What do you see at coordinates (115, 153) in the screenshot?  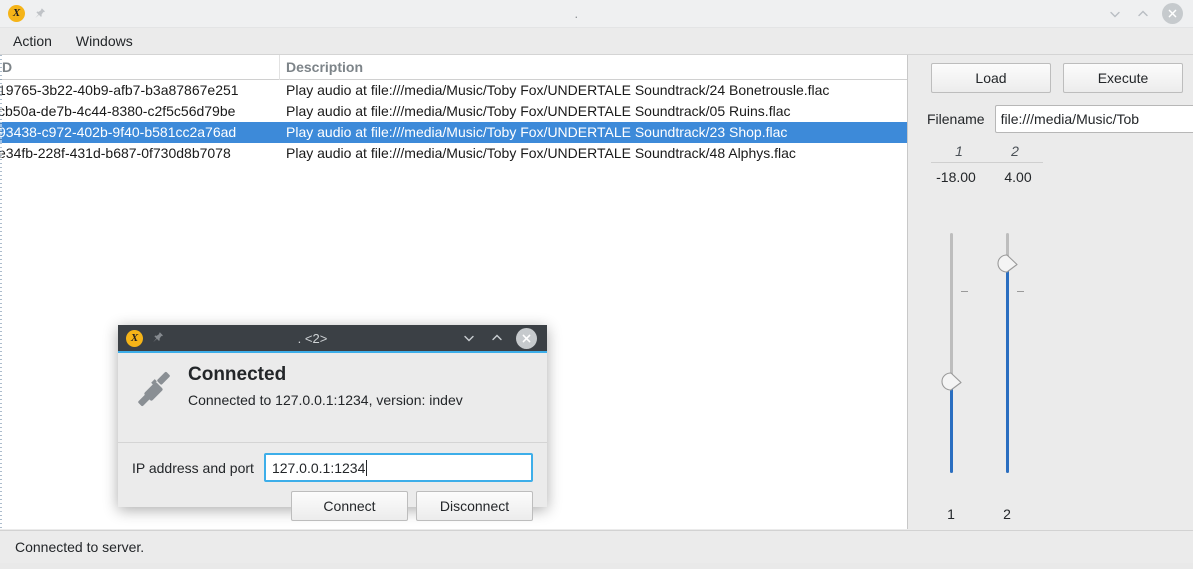 I see `cell-id: e34fb-228f-431d-b687-0f730d8b7078` at bounding box center [115, 153].